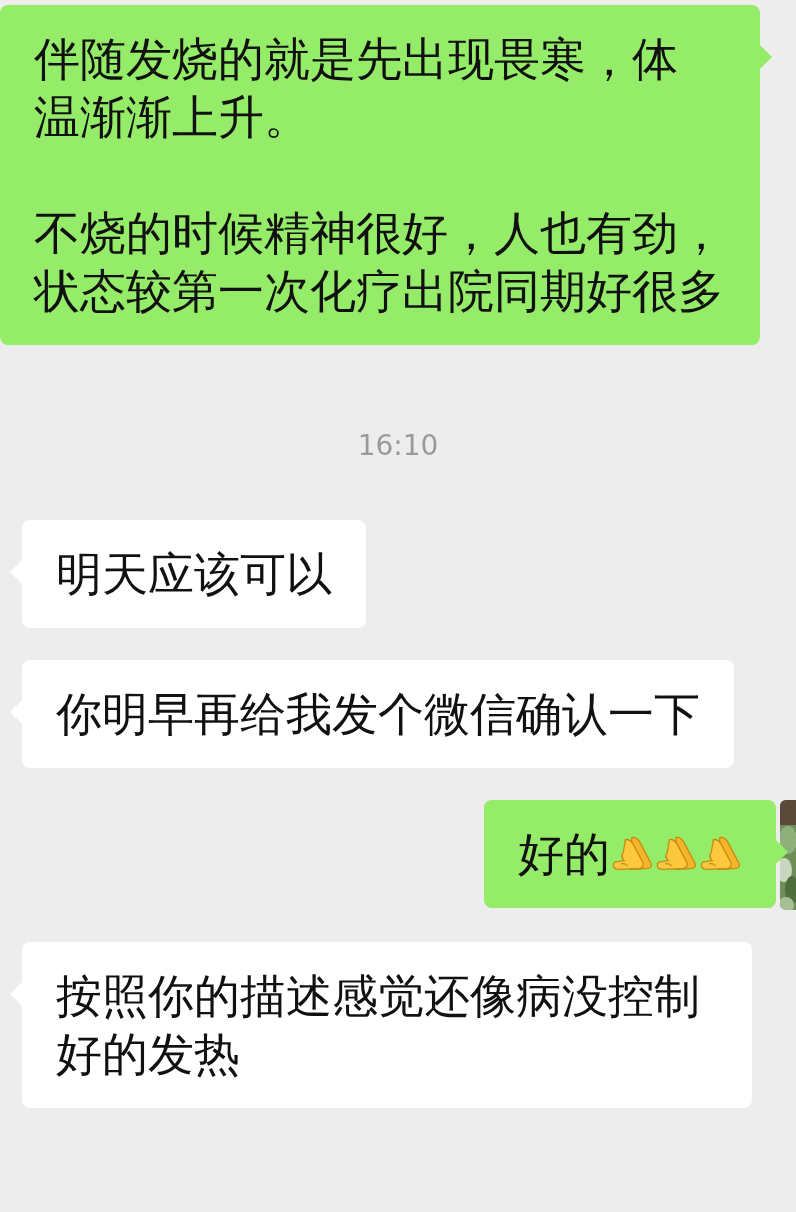 Image resolution: width=796 pixels, height=1212 pixels. Describe the element at coordinates (356, 88) in the screenshot. I see `message-text: 伴随发烧的就是先出现畏寒，体温渐渐上升。` at that location.